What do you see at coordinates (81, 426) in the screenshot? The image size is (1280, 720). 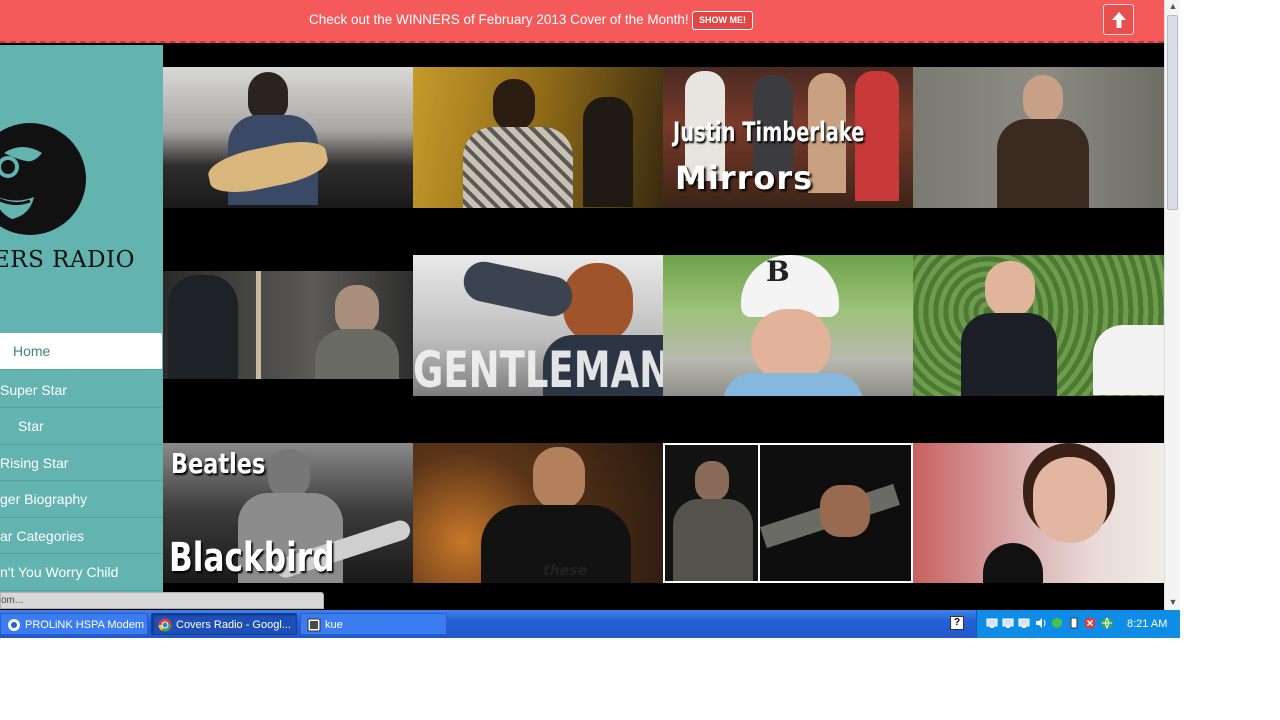 I see `nav-item-star: Star` at bounding box center [81, 426].